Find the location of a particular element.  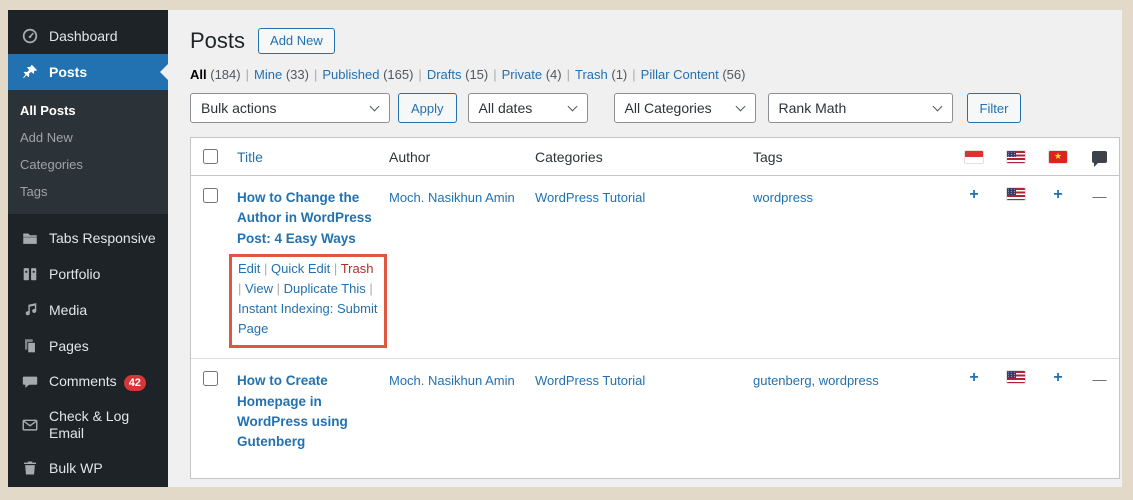

action-instant-indexing-submit: Instant Indexing: Submit Page is located at coordinates (307, 318).